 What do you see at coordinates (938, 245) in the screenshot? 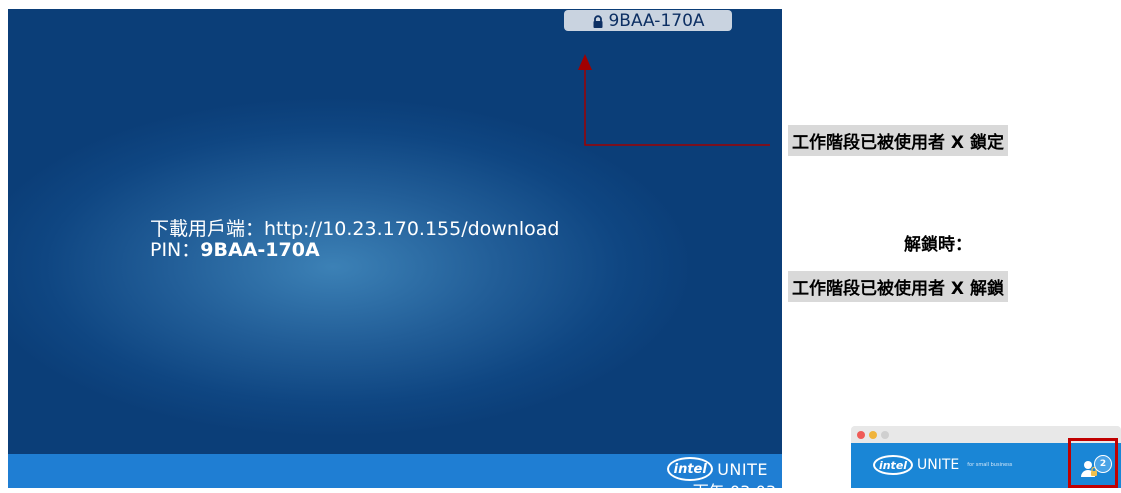
I see `unlock-label: 解鎖時：` at bounding box center [938, 245].